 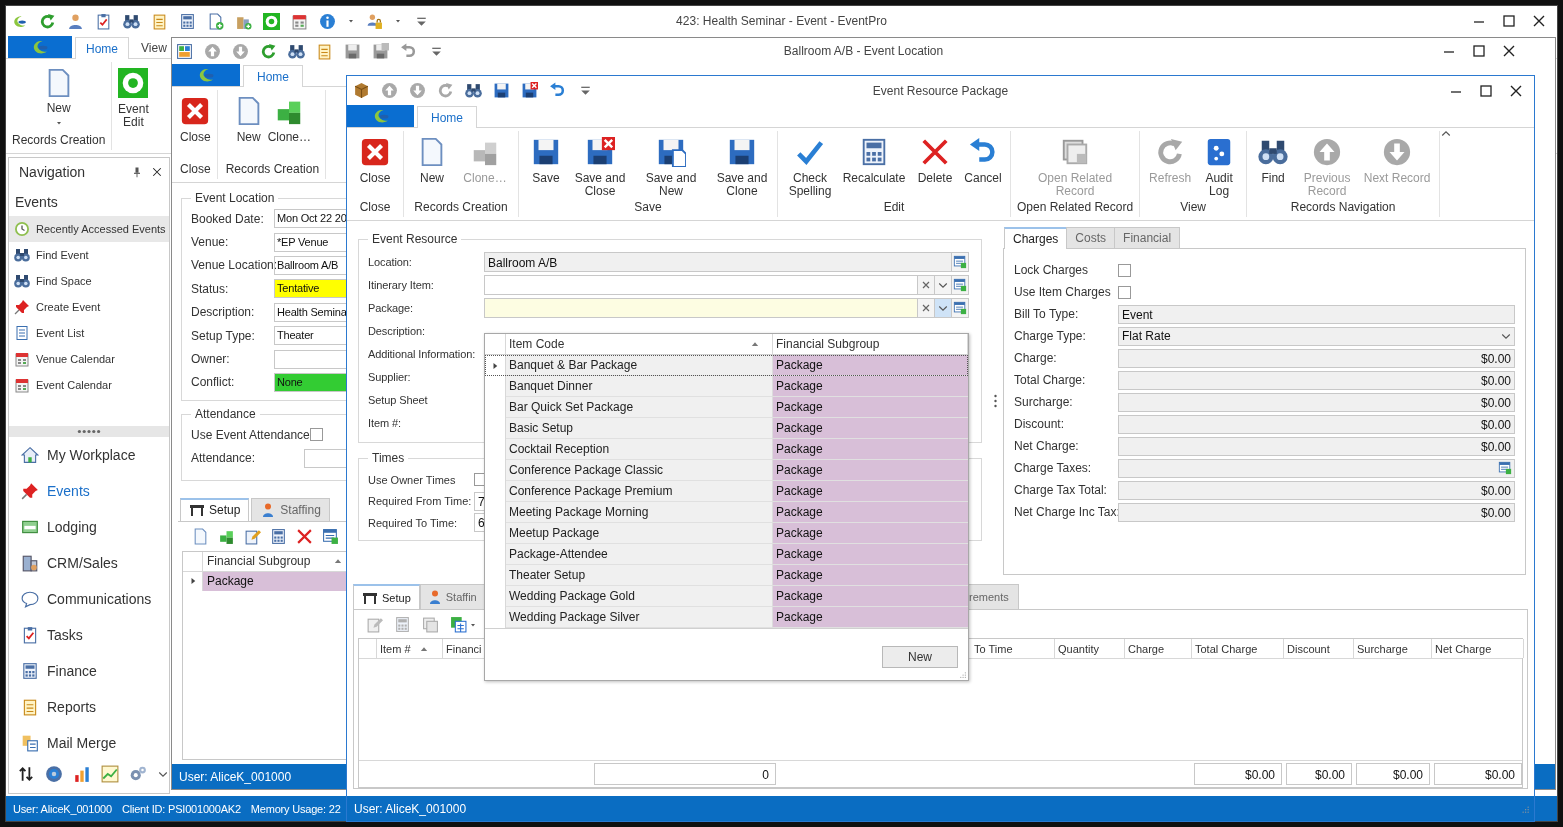 I want to click on column-header: Surcharge, so click(x=1393, y=648).